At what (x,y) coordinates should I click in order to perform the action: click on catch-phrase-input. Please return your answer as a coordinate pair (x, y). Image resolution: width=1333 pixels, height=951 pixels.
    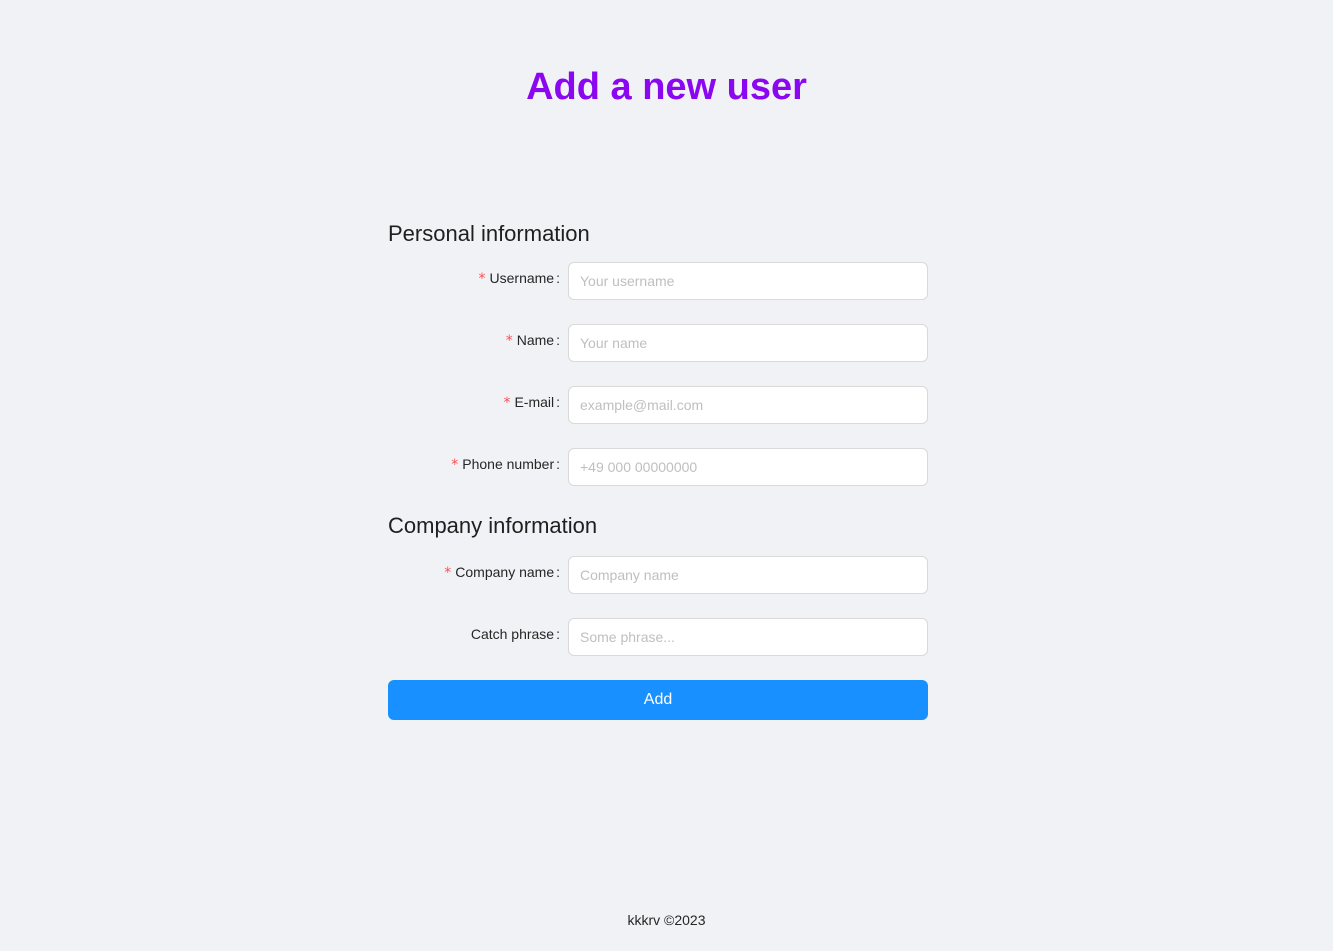
    Looking at the image, I should click on (748, 637).